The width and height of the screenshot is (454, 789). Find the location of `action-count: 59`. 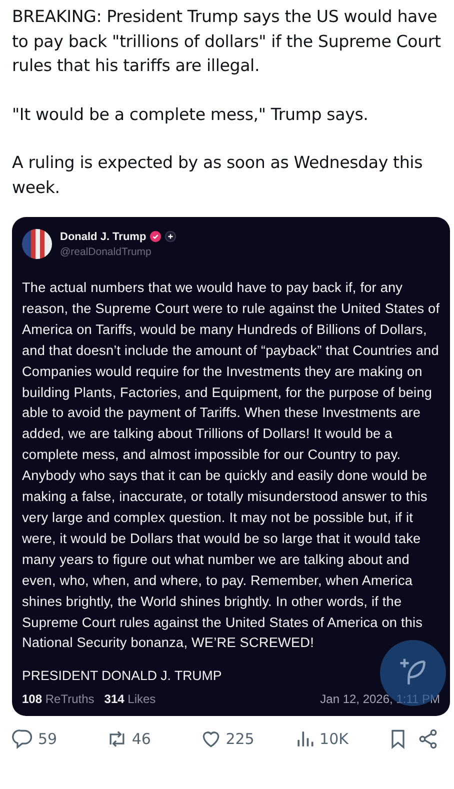

action-count: 59 is located at coordinates (48, 739).